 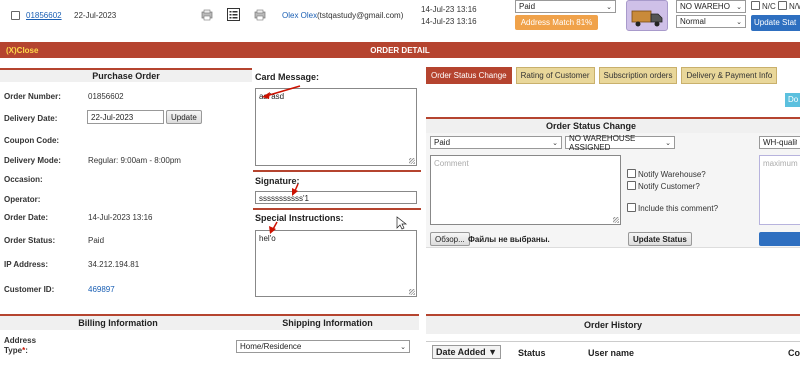 What do you see at coordinates (402, 223) in the screenshot?
I see `mouse-cursor-icon` at bounding box center [402, 223].